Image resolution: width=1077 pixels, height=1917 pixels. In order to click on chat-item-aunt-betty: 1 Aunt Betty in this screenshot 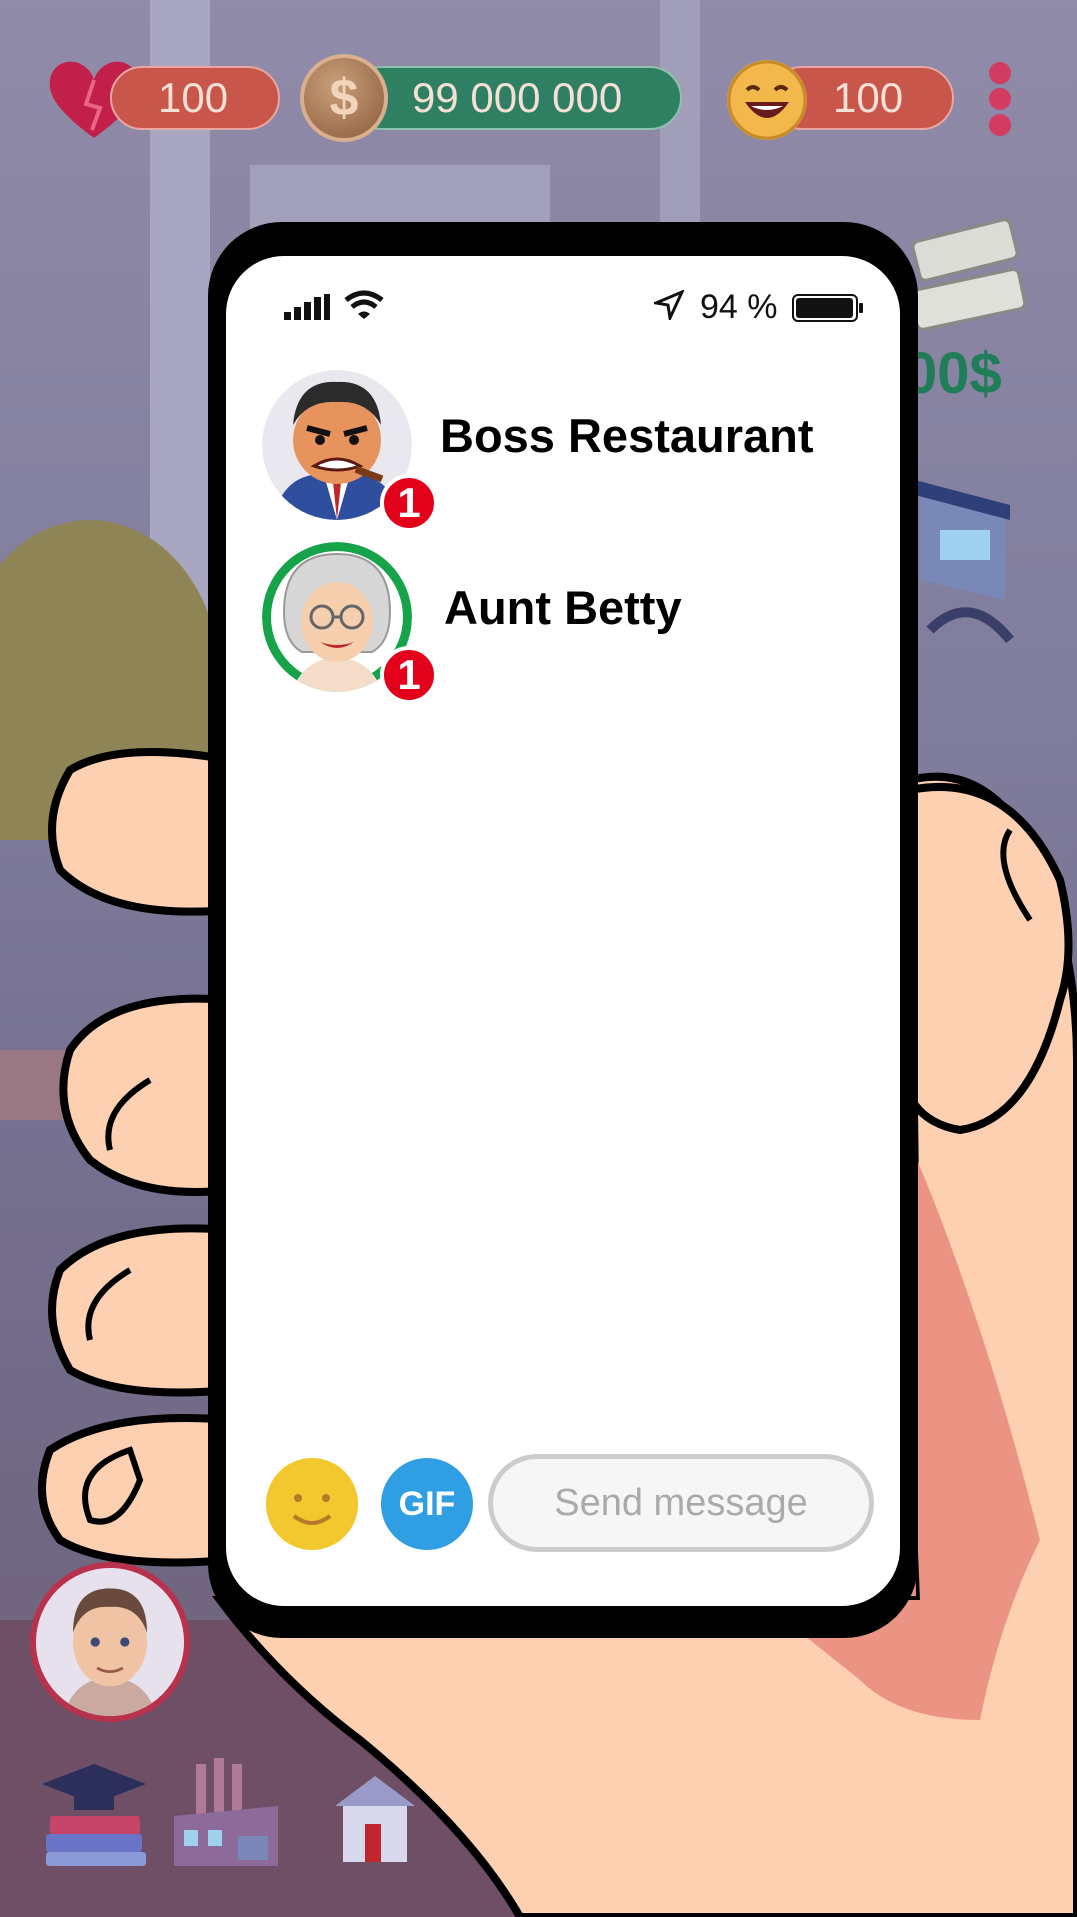, I will do `click(563, 618)`.